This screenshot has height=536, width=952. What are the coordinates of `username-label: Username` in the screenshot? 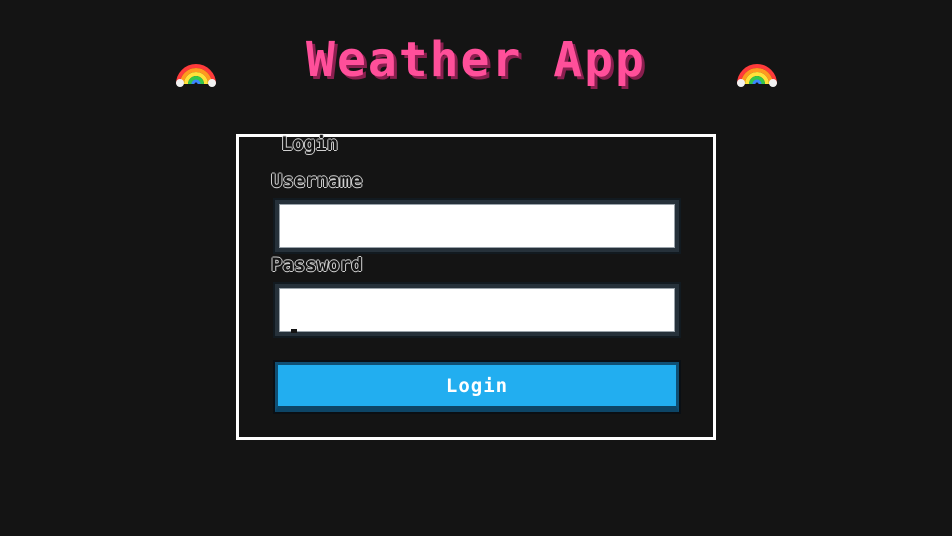 It's located at (317, 181).